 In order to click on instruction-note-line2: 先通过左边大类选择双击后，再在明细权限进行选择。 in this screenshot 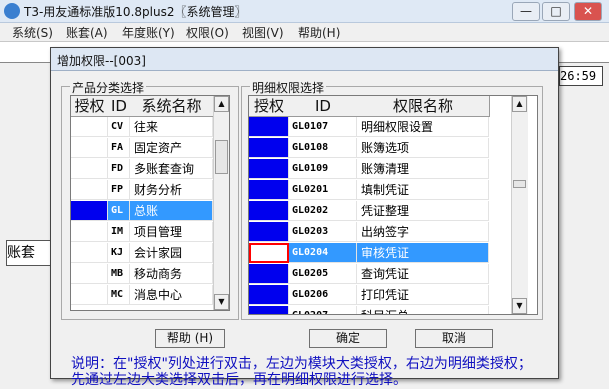, I will do `click(239, 380)`.